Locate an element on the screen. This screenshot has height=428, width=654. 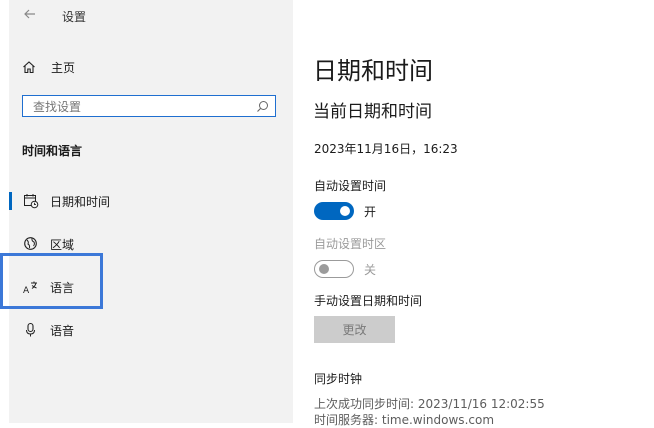
search-box is located at coordinates (149, 106).